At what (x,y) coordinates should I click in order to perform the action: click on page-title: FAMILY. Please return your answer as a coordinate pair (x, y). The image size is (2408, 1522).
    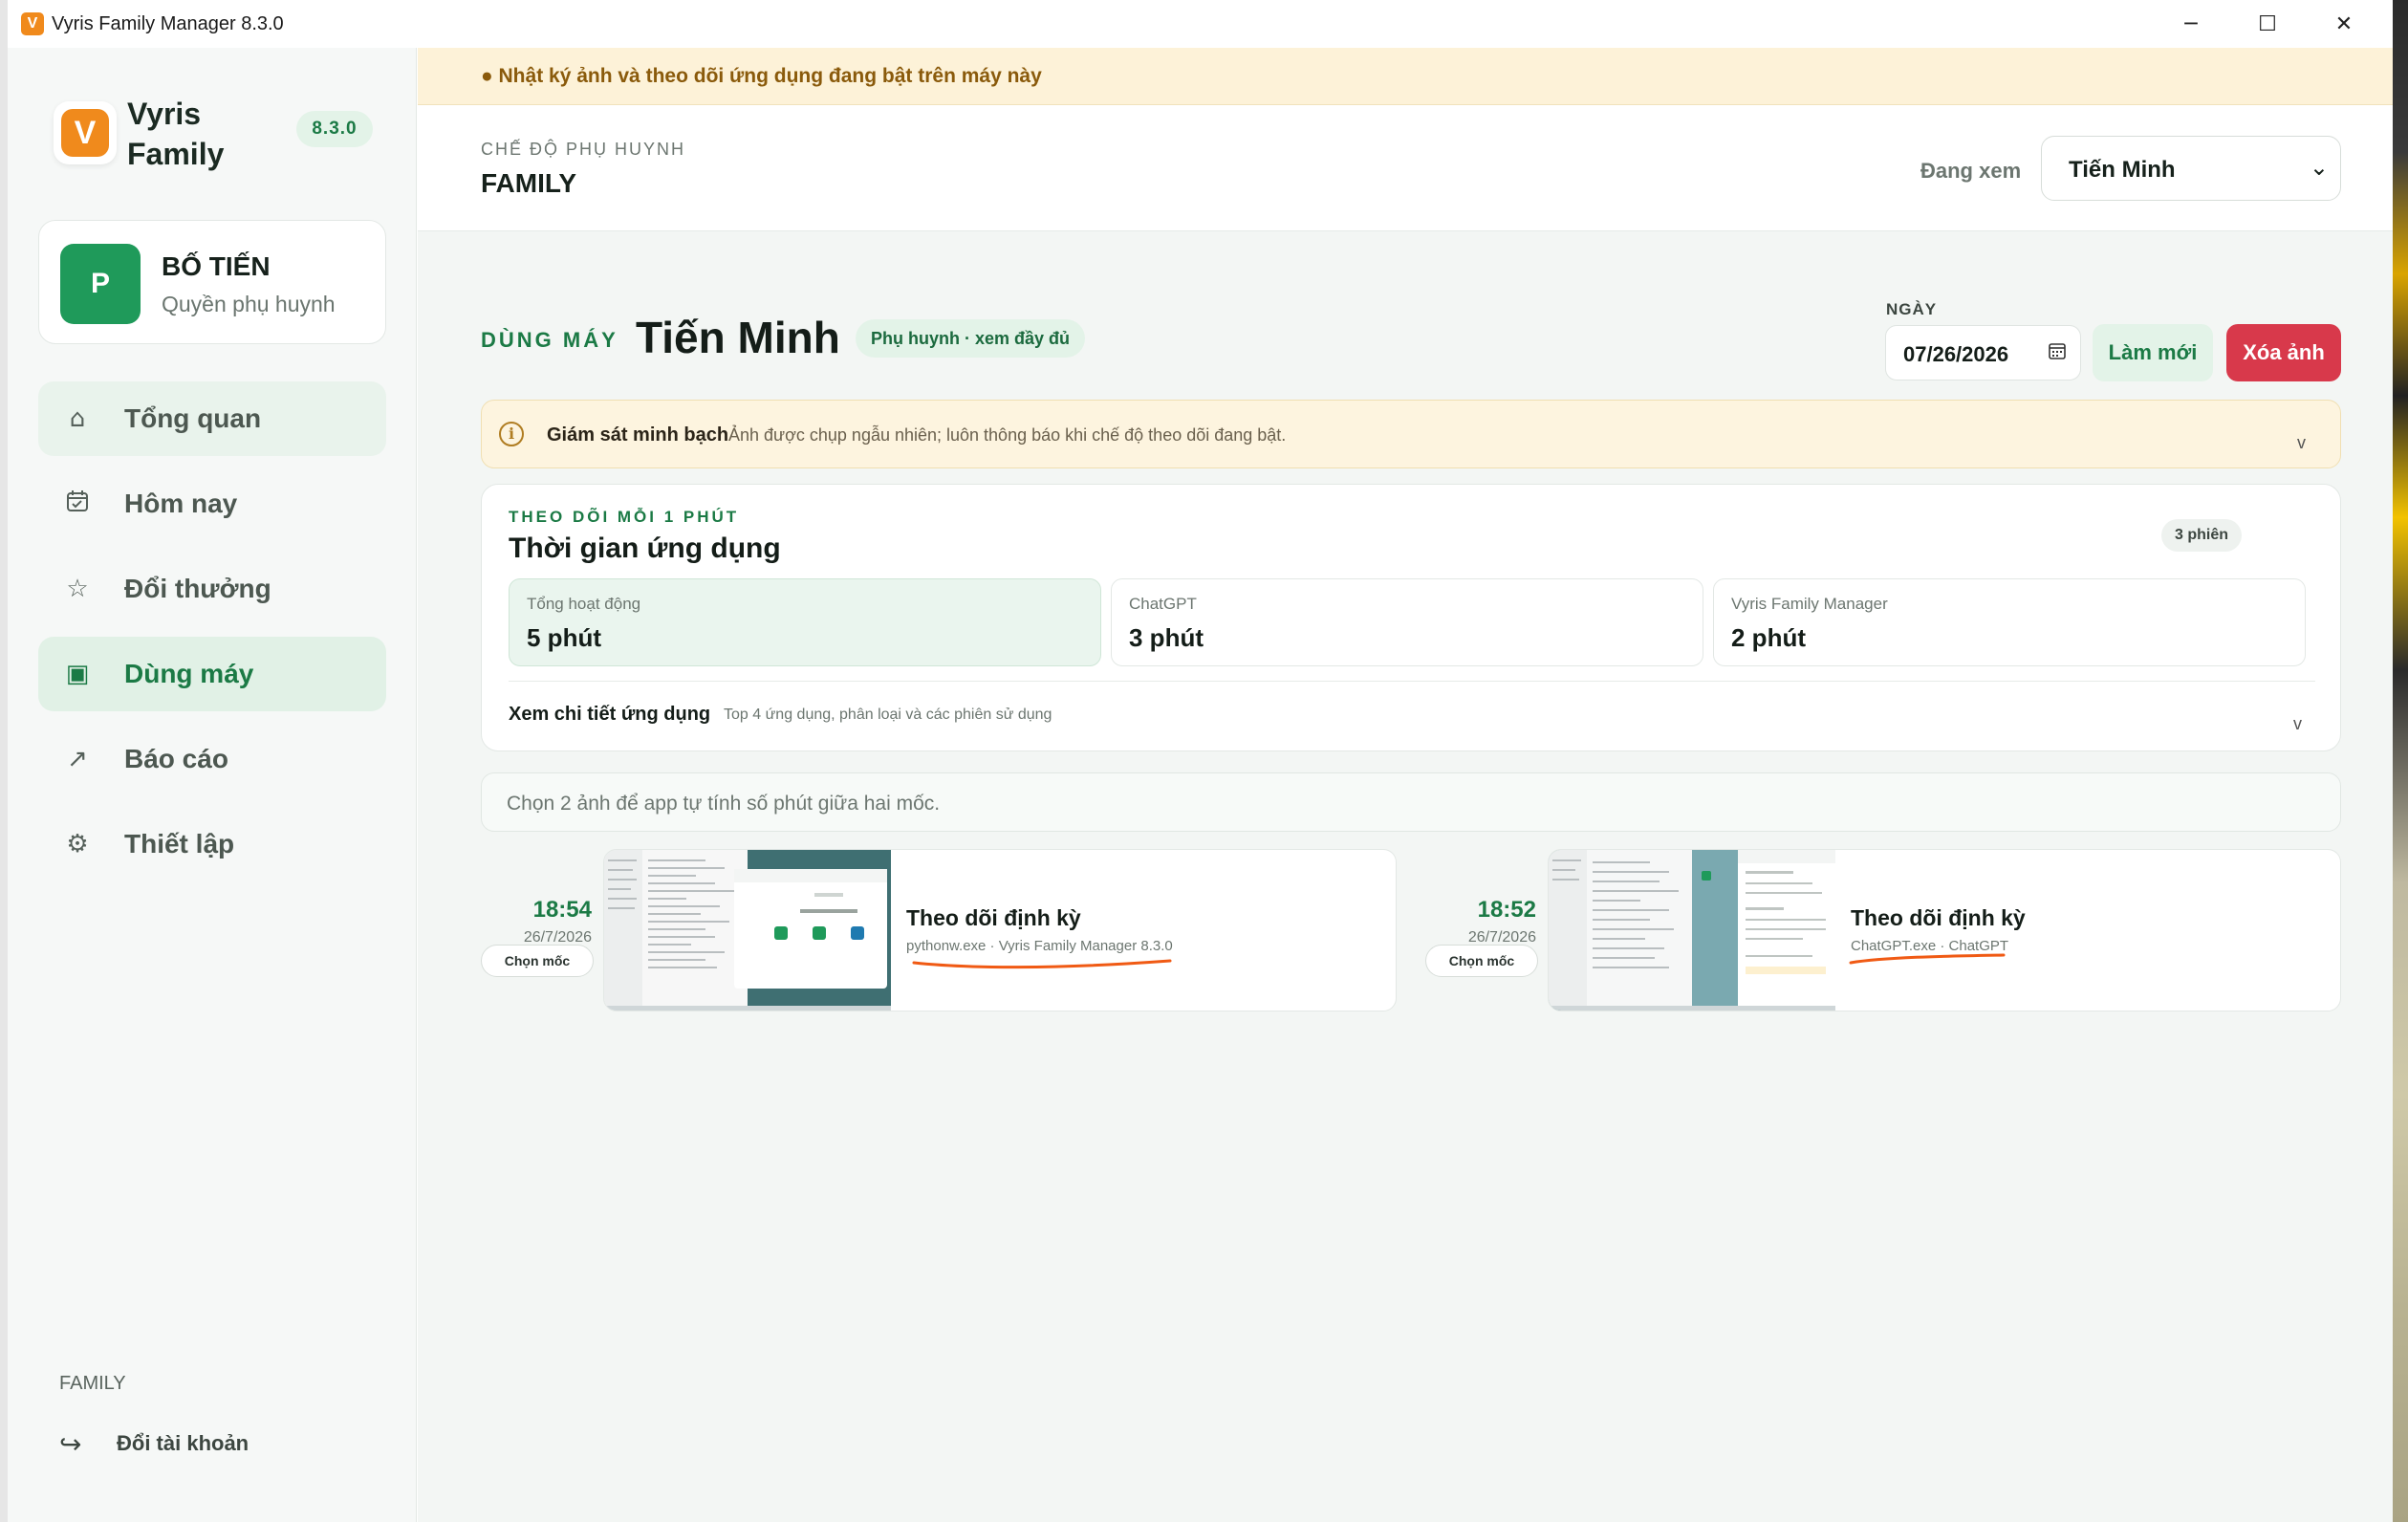
    Looking at the image, I should click on (529, 183).